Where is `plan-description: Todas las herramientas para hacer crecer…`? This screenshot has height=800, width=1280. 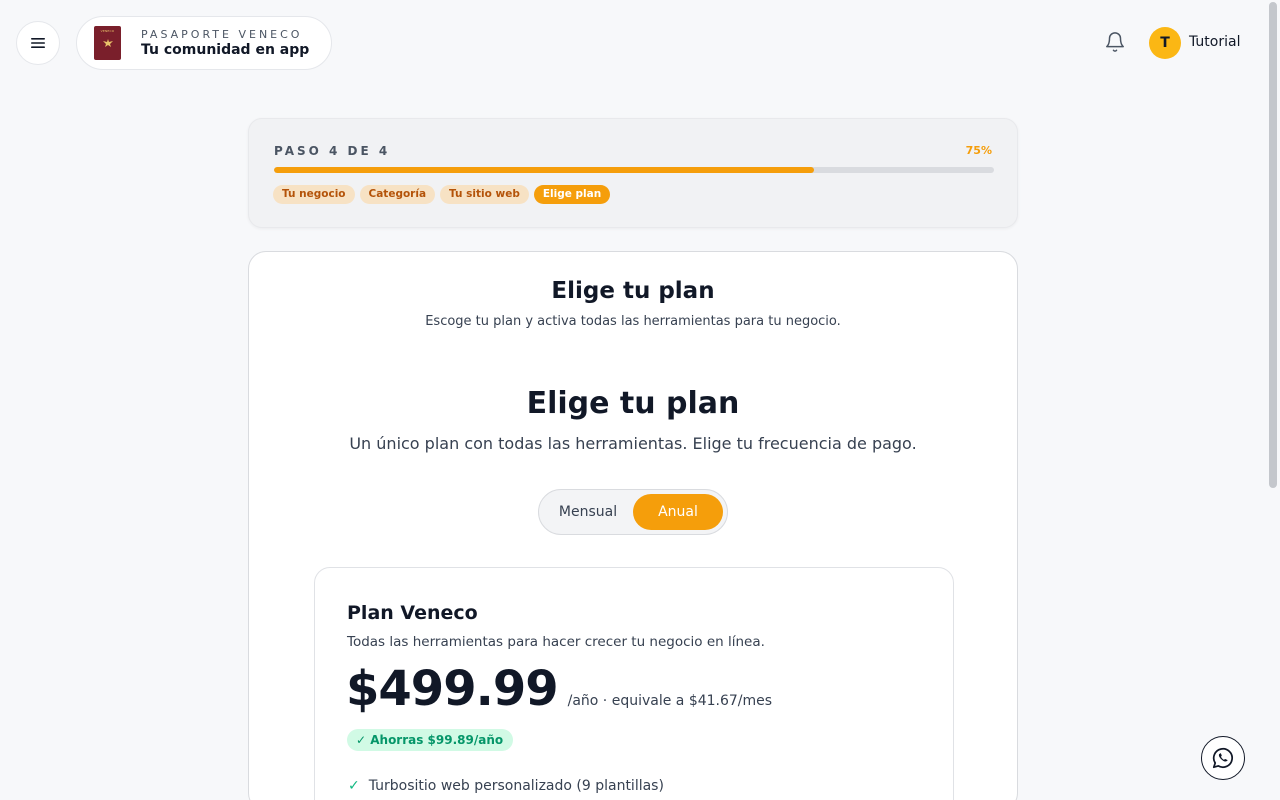
plan-description: Todas las herramientas para hacer crecer… is located at coordinates (556, 642).